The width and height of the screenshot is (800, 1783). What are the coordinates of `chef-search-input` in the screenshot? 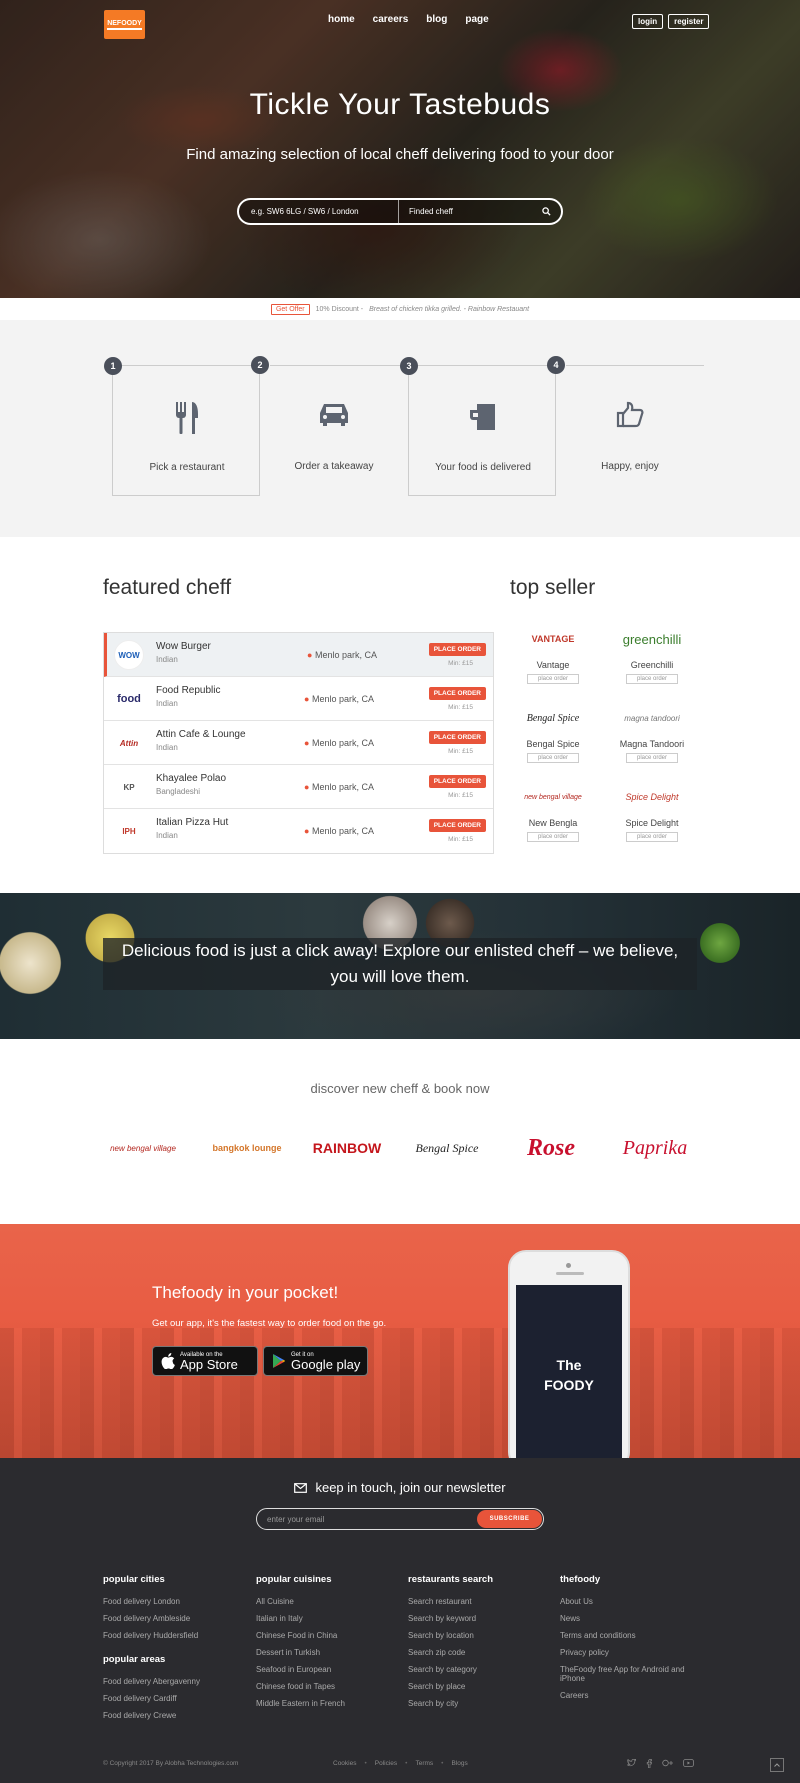 It's located at (465, 211).